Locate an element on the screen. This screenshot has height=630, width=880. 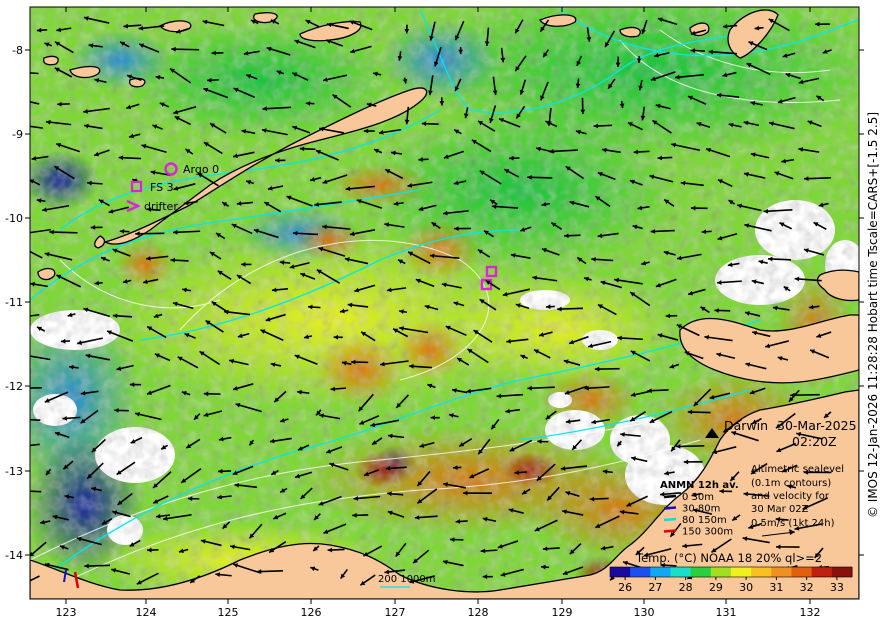
altimetry-line-2: (0.1m contours) is located at coordinates (791, 483).